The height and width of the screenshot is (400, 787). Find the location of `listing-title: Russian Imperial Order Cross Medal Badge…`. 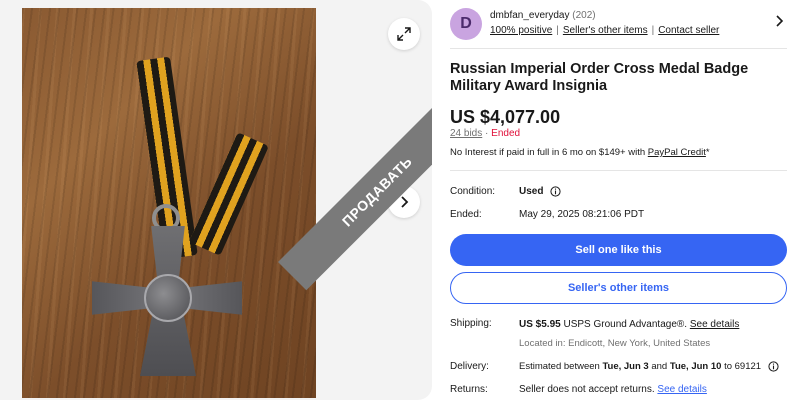

listing-title: Russian Imperial Order Cross Medal Badge… is located at coordinates (599, 77).